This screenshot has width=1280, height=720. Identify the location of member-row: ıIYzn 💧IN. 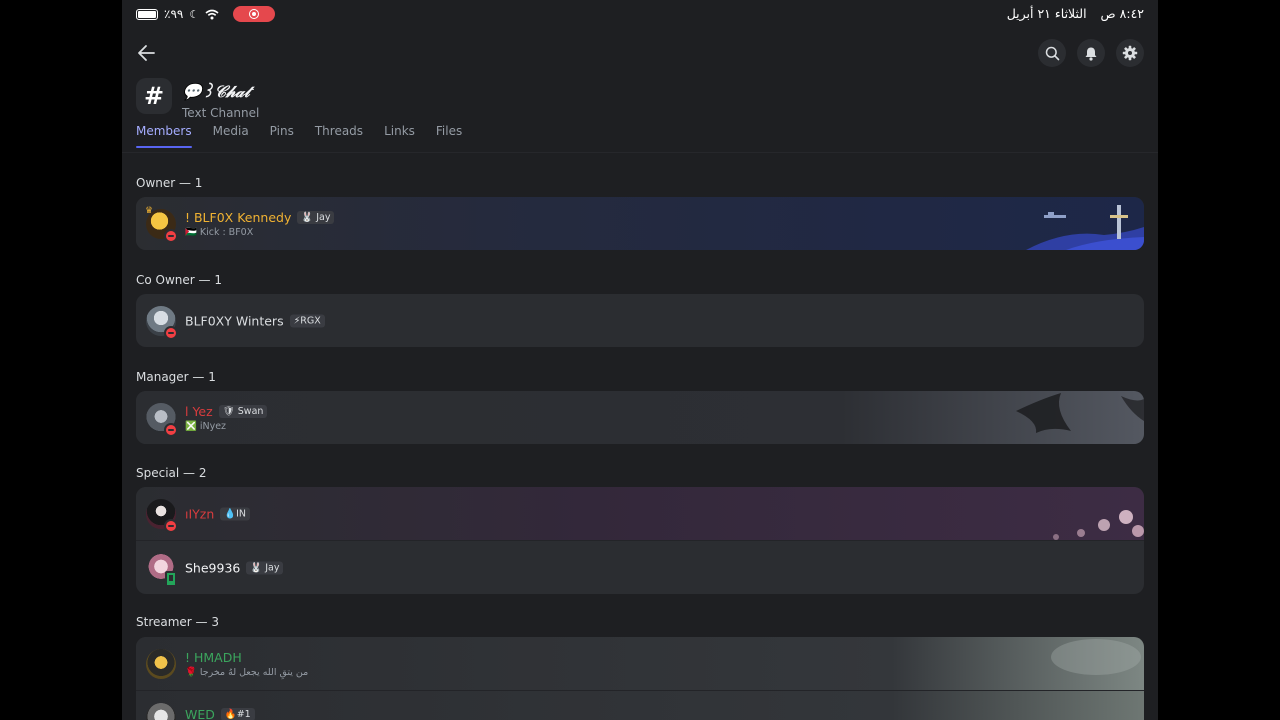
(640, 513).